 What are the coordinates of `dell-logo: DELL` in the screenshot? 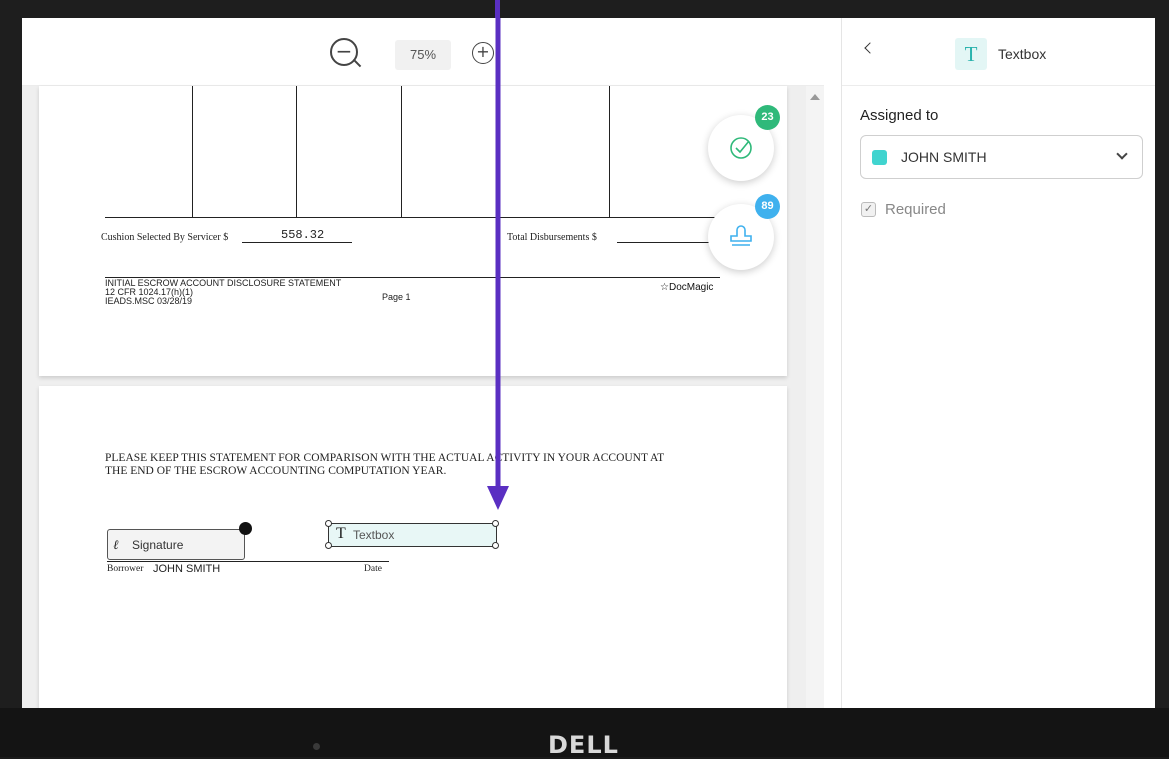 It's located at (583, 745).